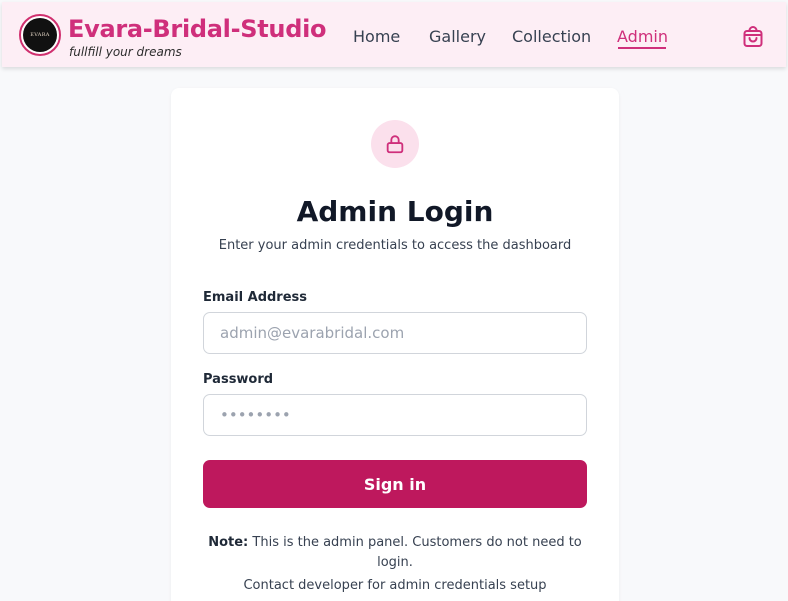 The image size is (788, 601). I want to click on shopping-bag-icon, so click(753, 36).